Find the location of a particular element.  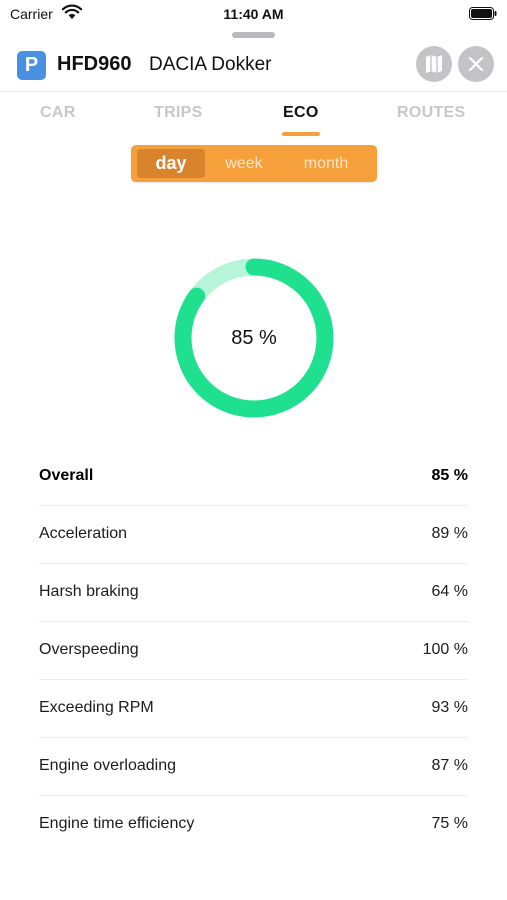

score-value: 64 % is located at coordinates (449, 591).